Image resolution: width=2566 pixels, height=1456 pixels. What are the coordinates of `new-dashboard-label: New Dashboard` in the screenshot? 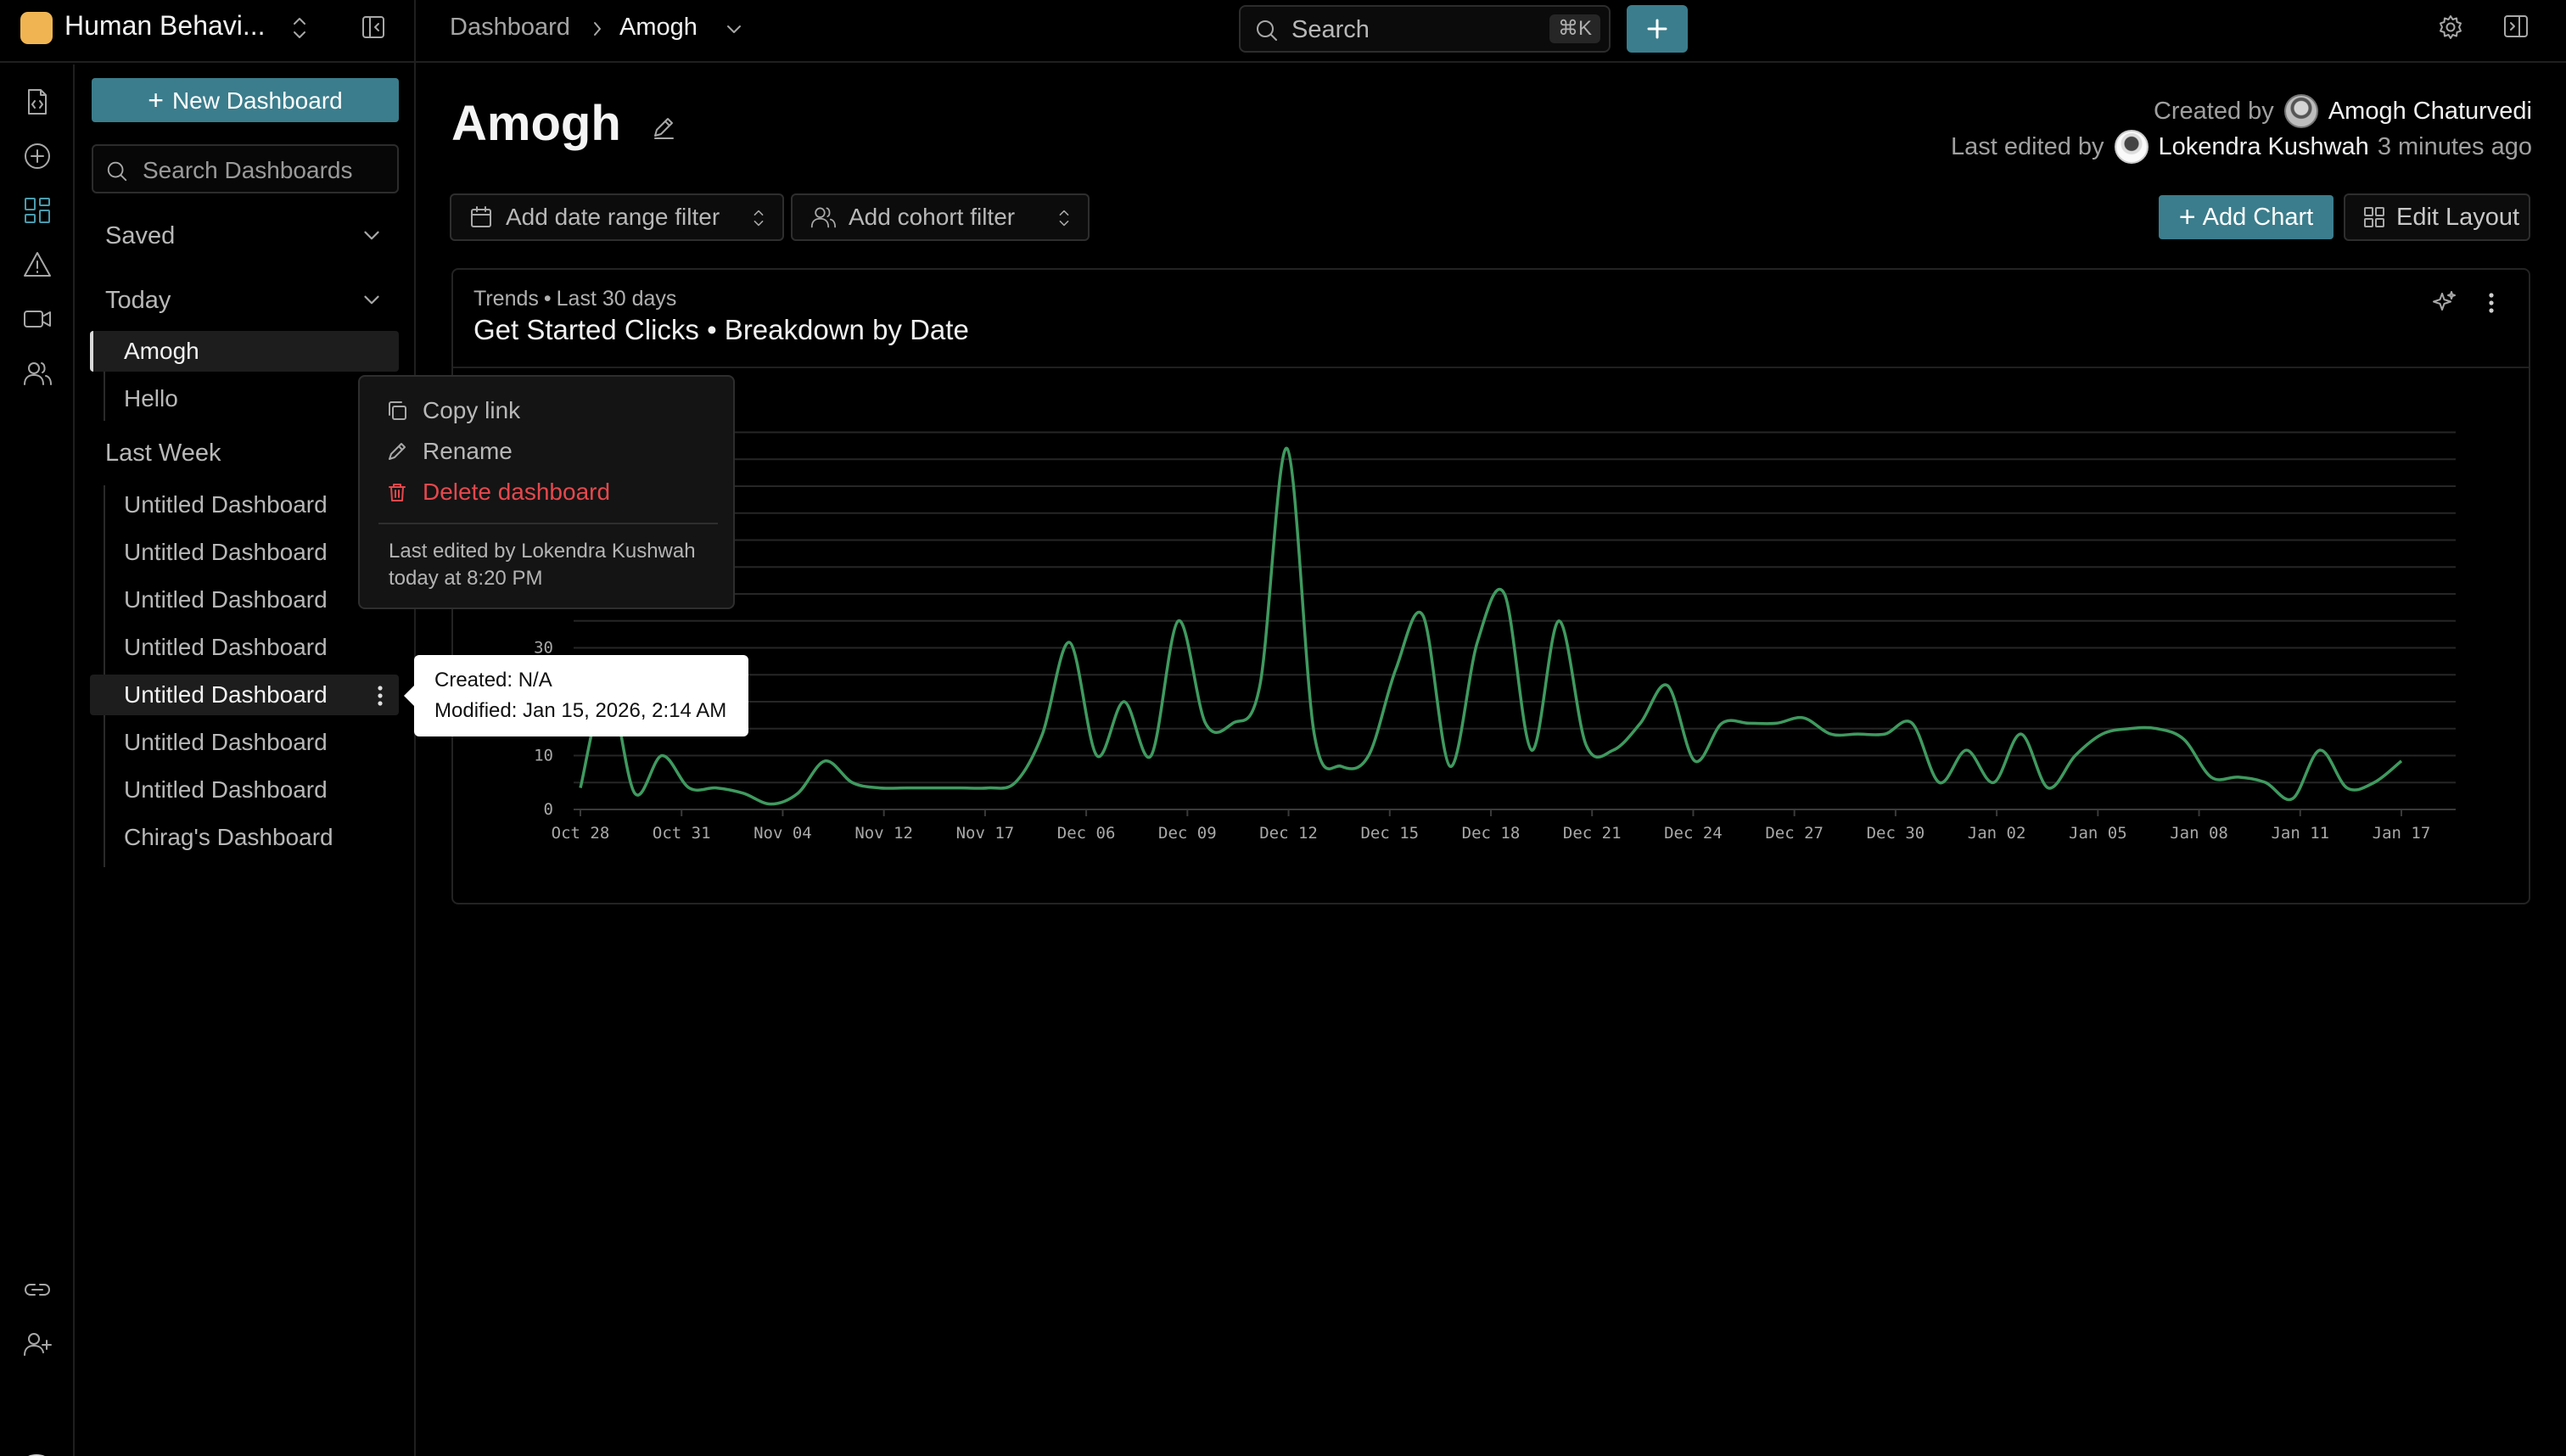 It's located at (257, 100).